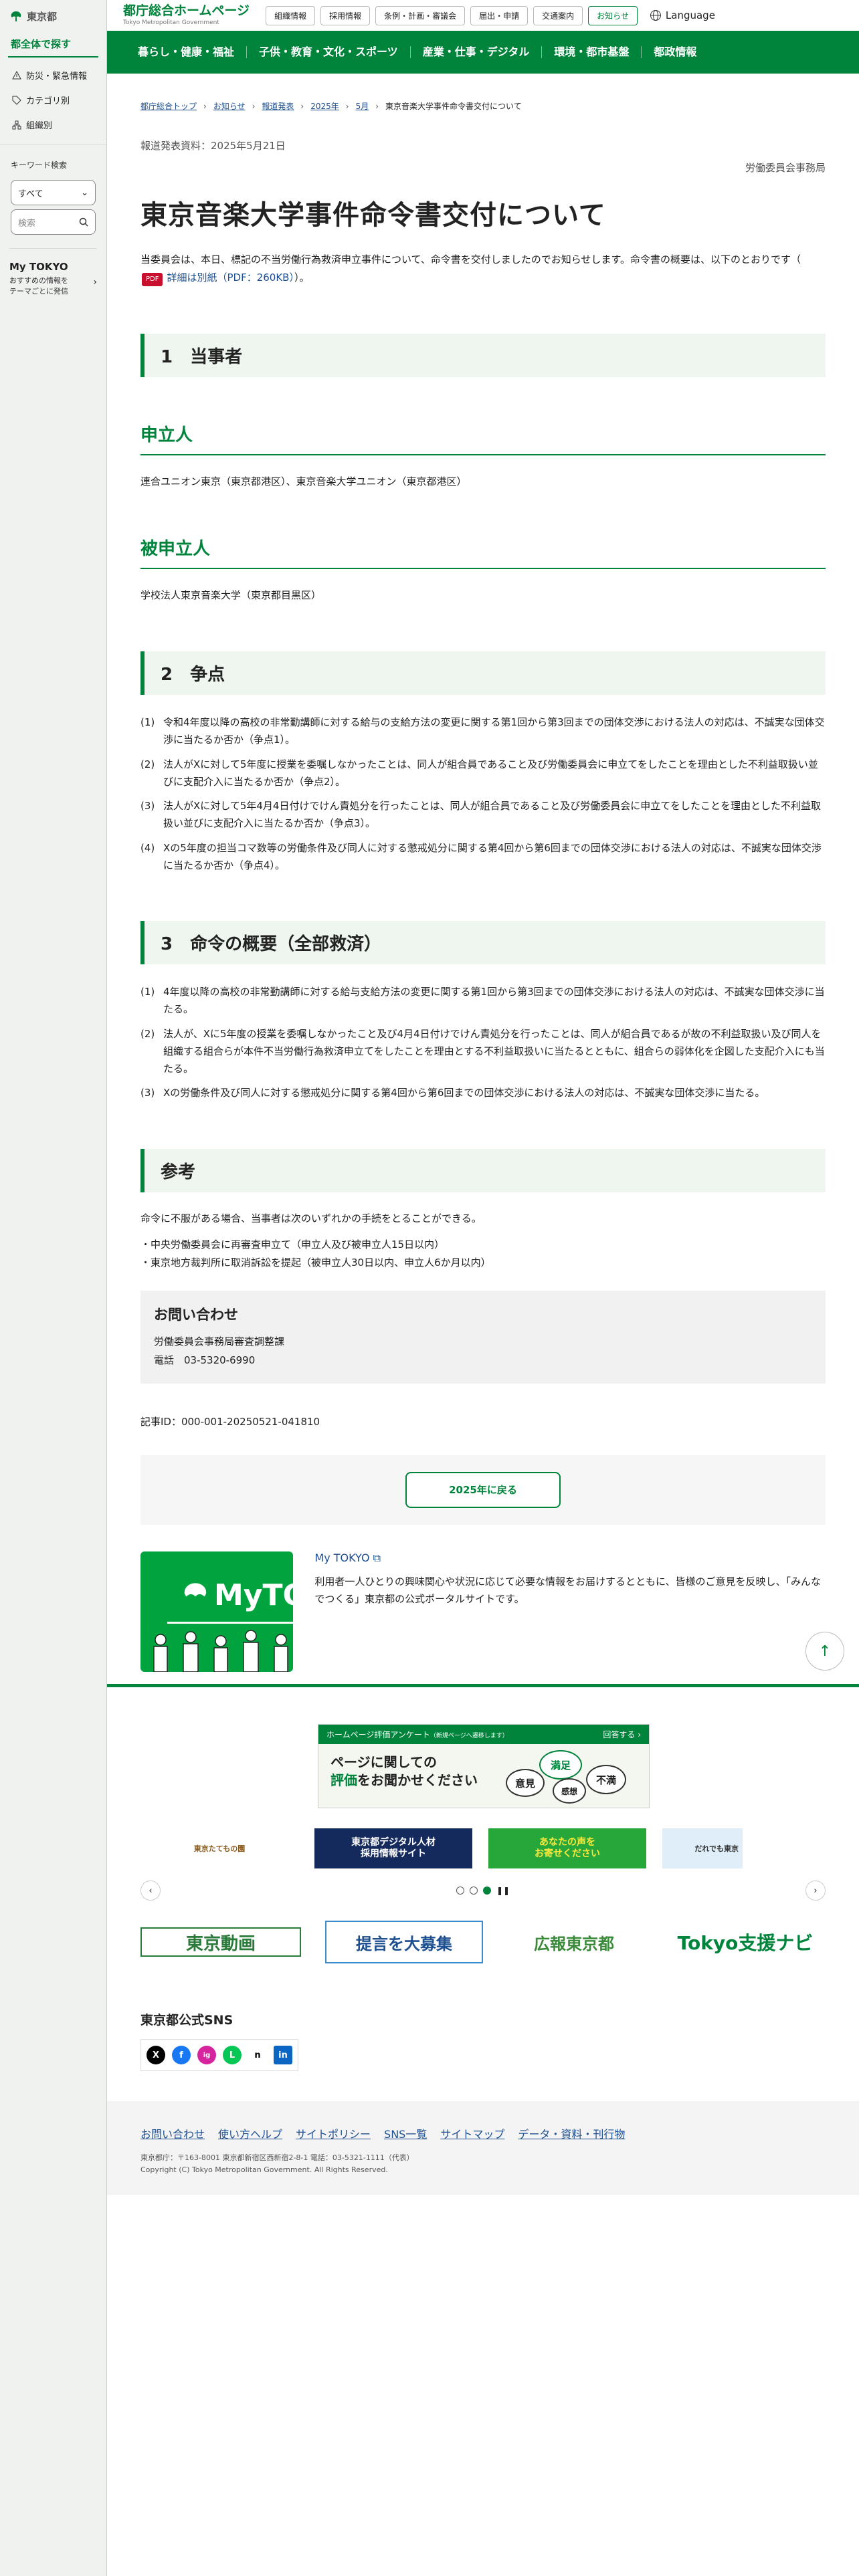 This screenshot has width=859, height=2576. Describe the element at coordinates (38, 267) in the screenshot. I see `mytokyo-sidebar-title: My TOKYO` at that location.